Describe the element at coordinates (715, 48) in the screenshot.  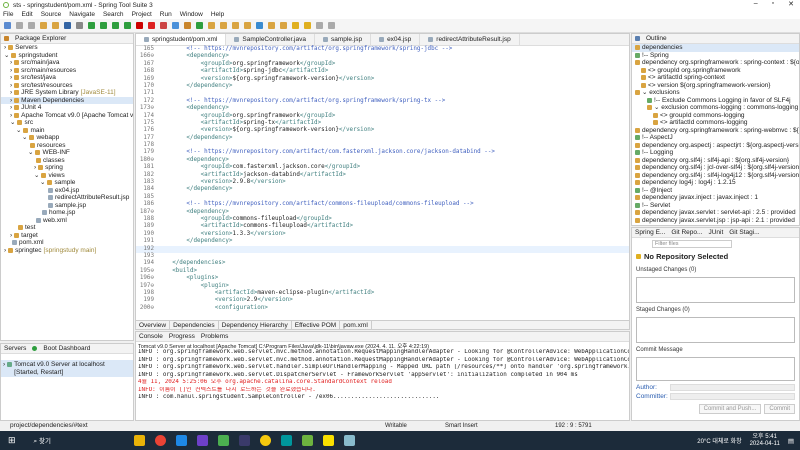
I see `outline-item: dependencies` at that location.